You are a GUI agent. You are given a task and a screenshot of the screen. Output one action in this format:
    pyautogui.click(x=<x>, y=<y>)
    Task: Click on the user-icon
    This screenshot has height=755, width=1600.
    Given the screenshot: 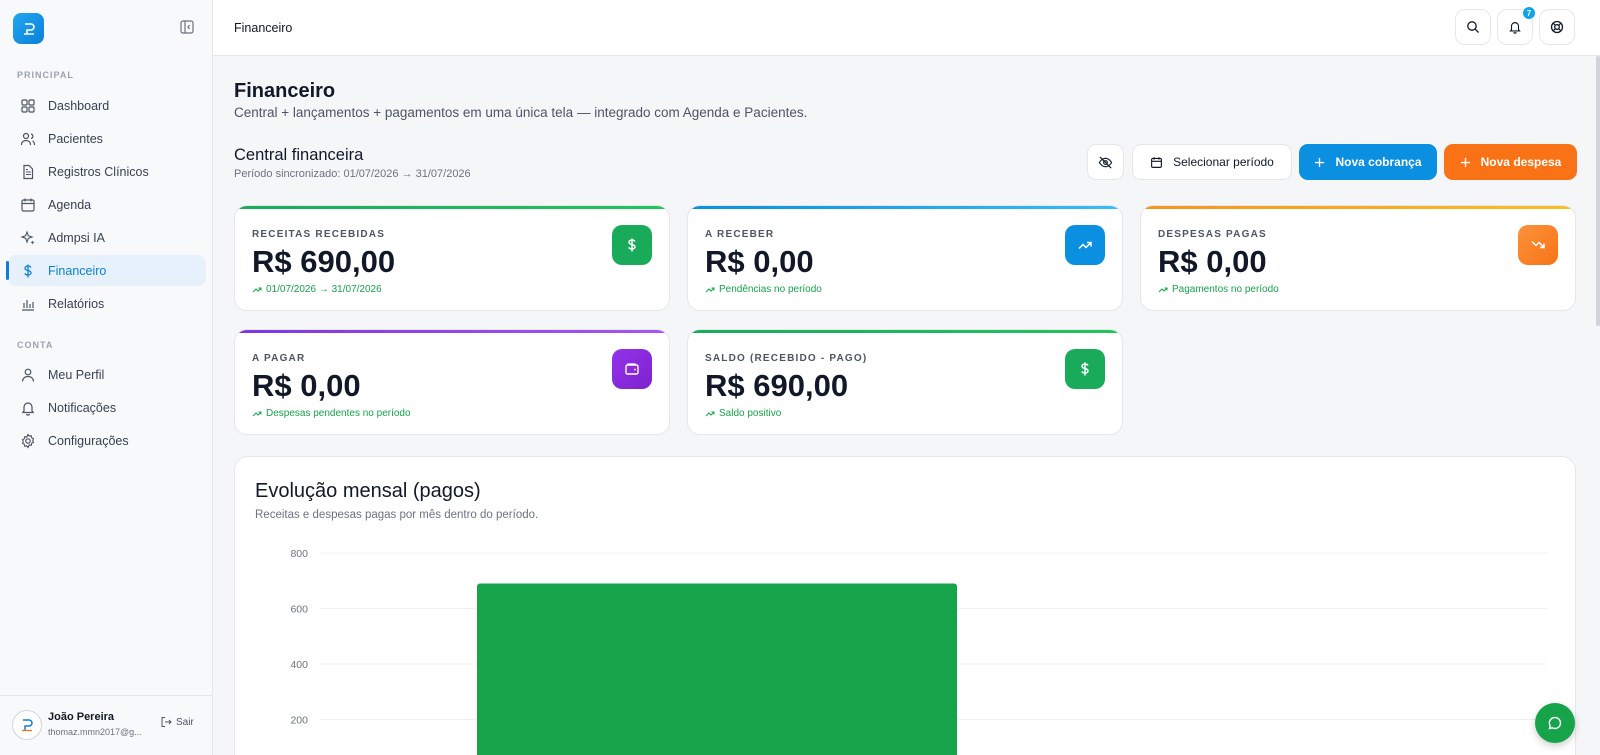 What is the action you would take?
    pyautogui.click(x=28, y=375)
    